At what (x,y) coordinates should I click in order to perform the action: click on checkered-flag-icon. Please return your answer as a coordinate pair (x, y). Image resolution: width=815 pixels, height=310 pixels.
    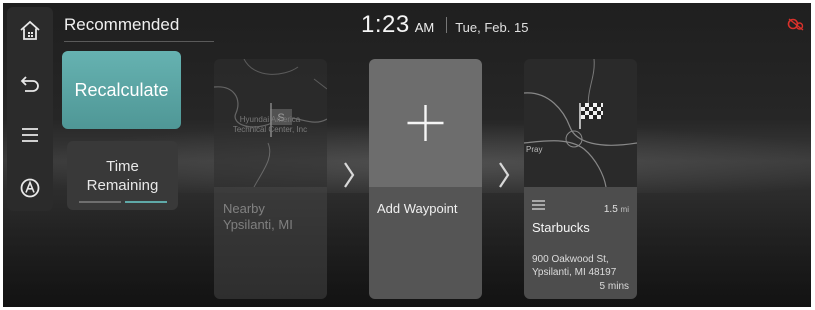
    Looking at the image, I should click on (592, 111).